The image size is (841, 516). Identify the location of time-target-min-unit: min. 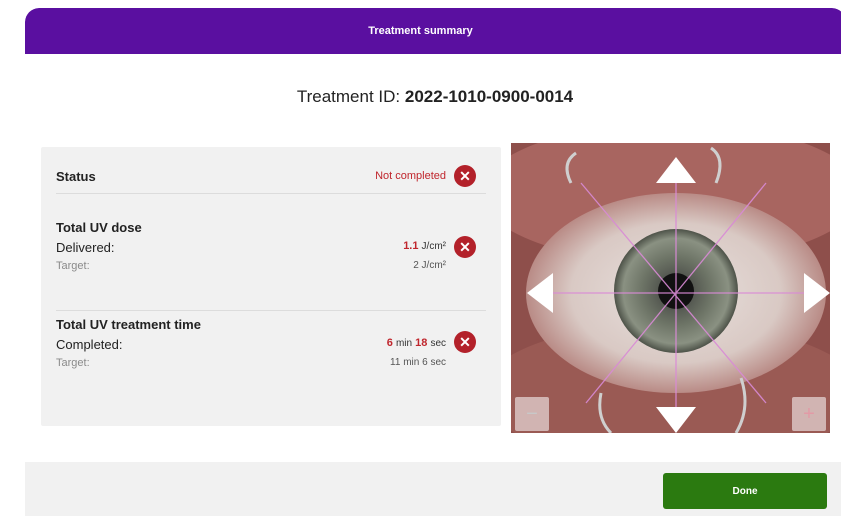
(411, 362).